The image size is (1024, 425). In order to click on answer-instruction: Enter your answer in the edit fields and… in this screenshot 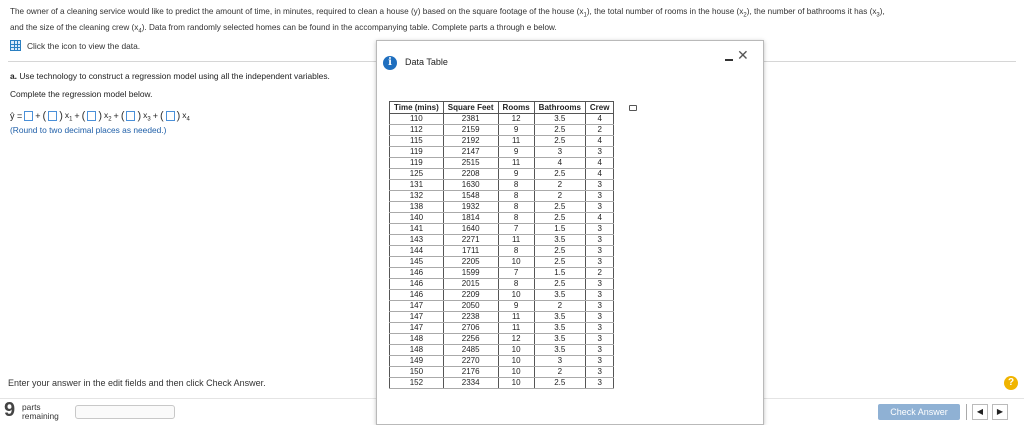, I will do `click(137, 383)`.